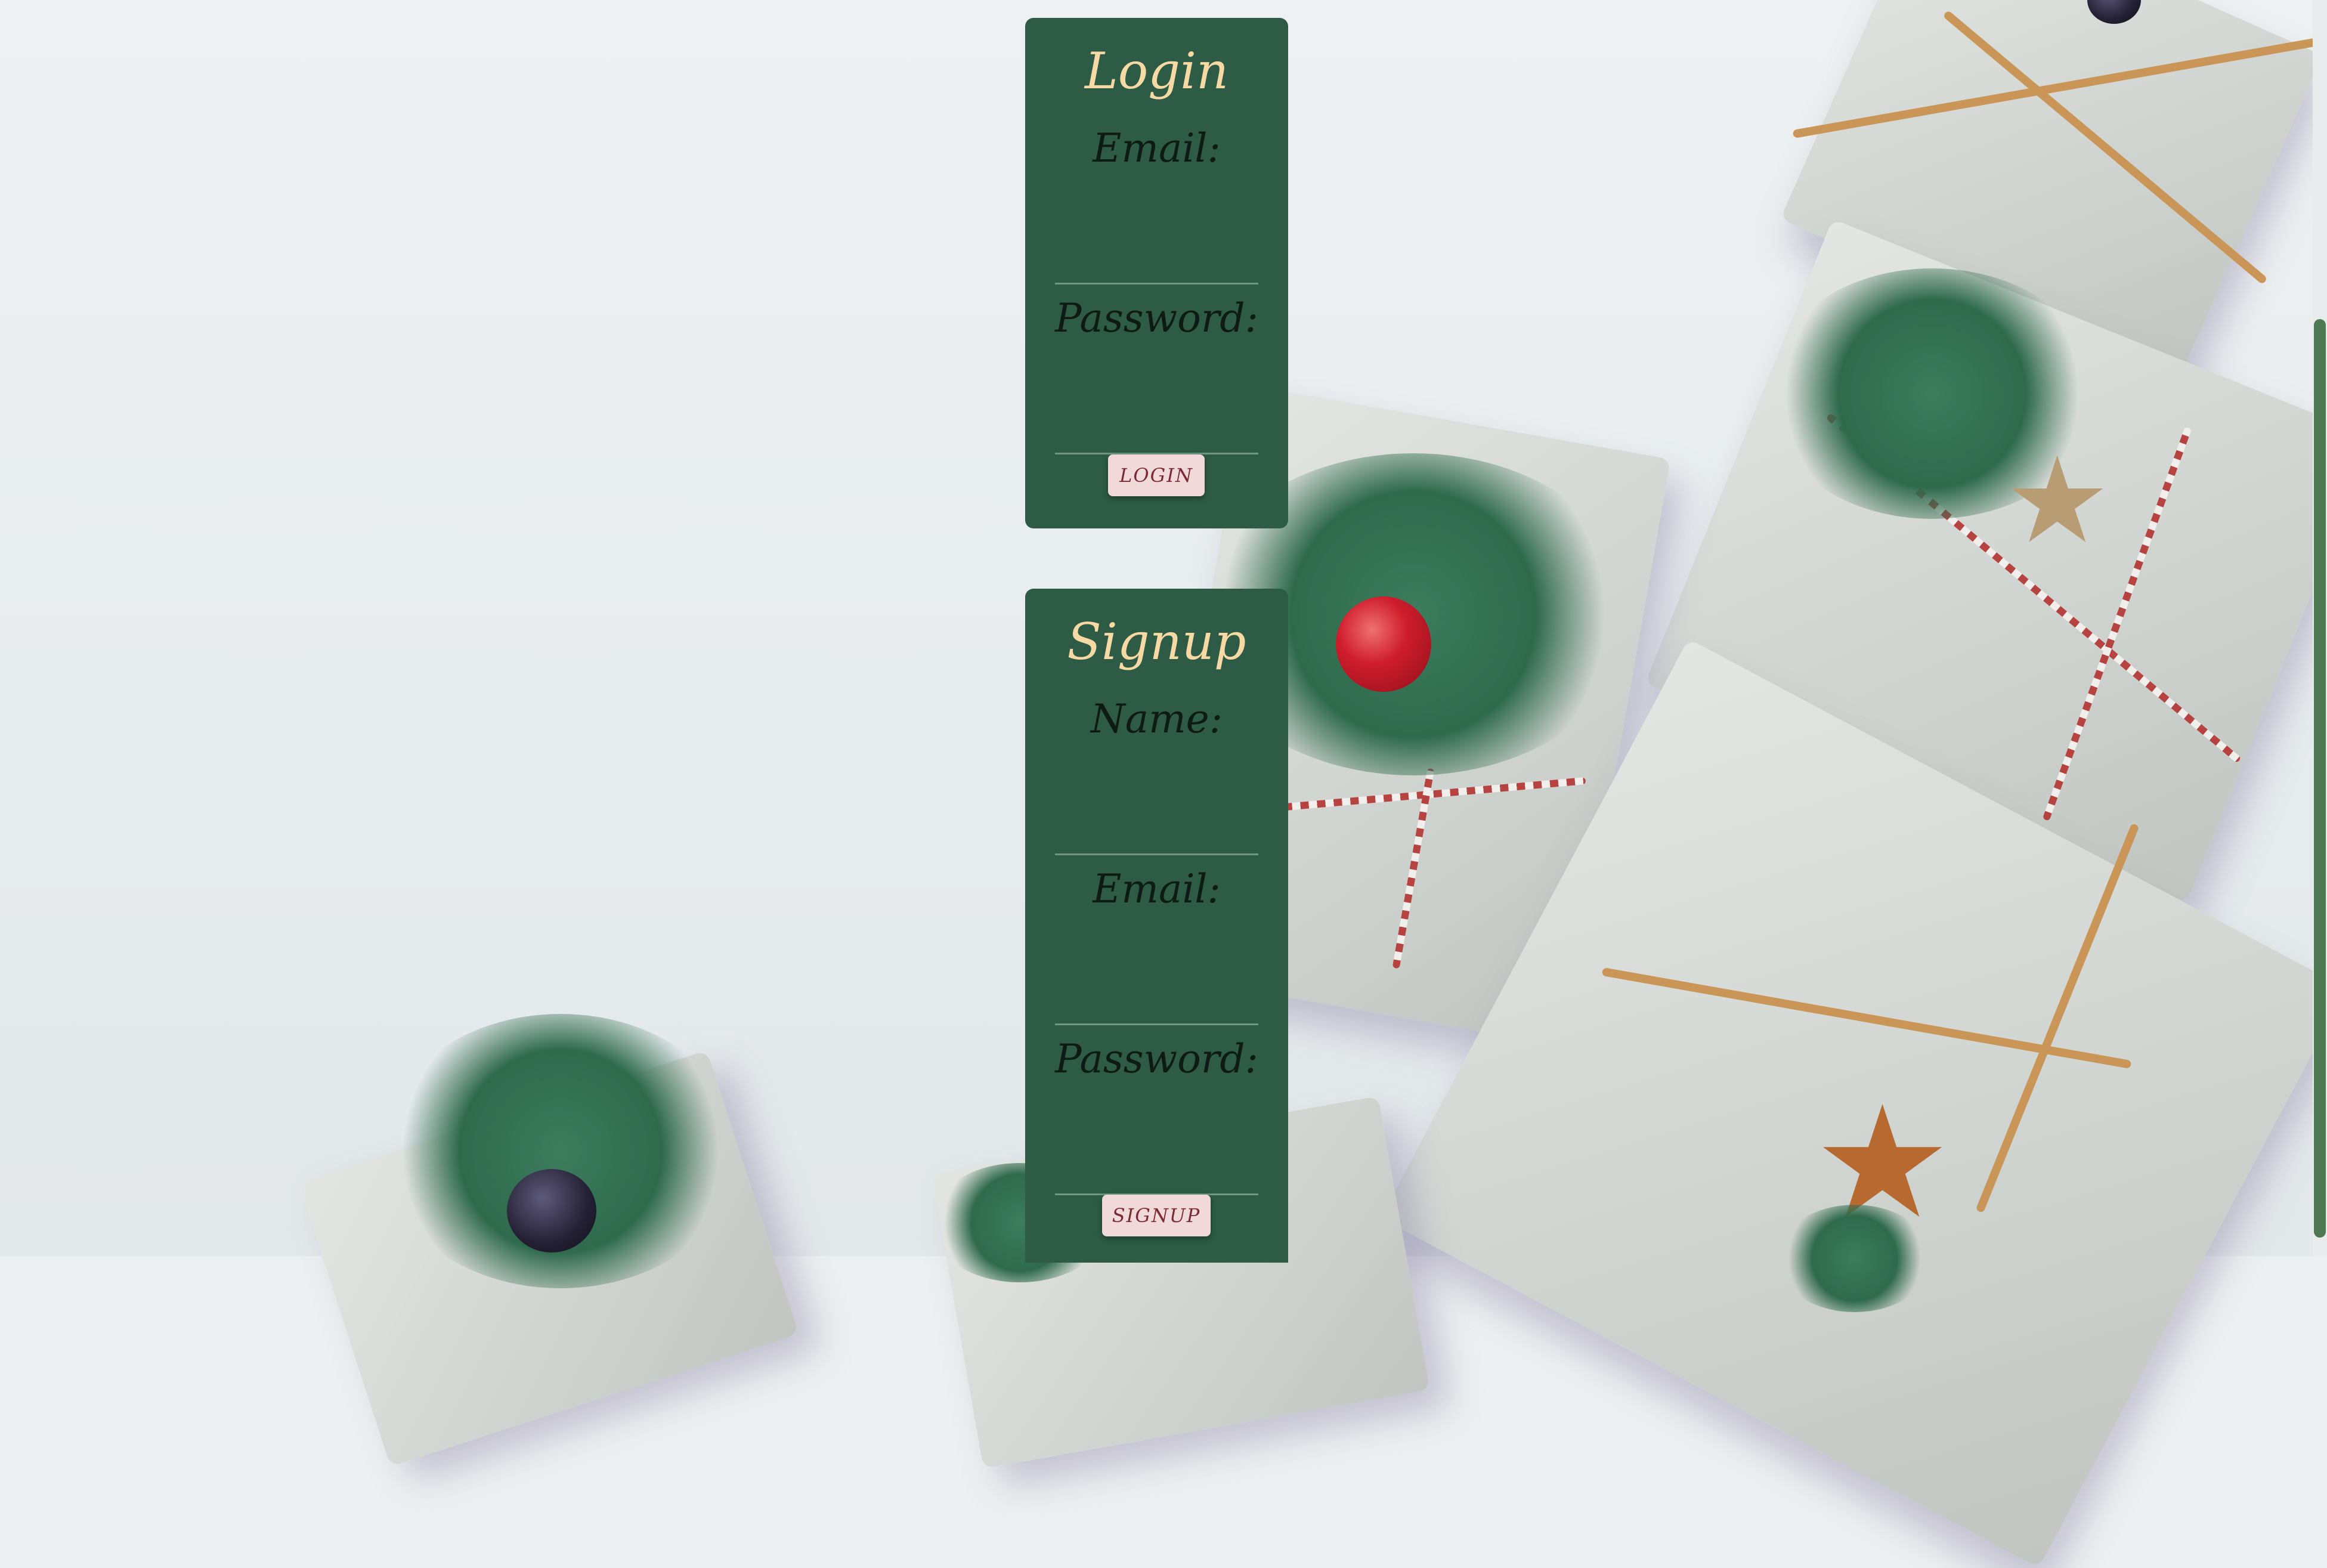  I want to click on signup-title: Signup, so click(1156, 642).